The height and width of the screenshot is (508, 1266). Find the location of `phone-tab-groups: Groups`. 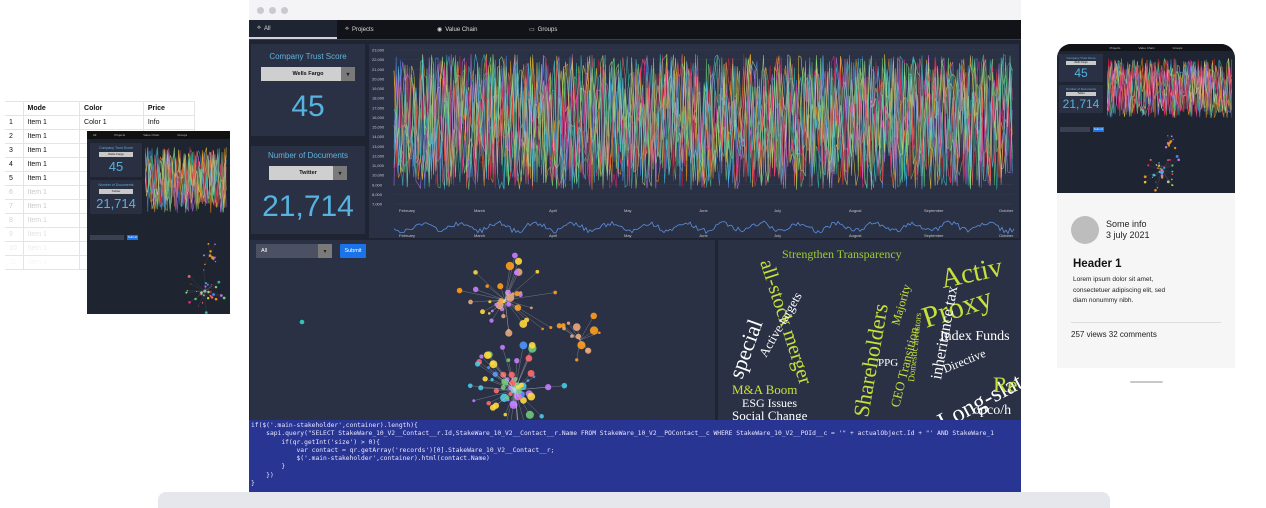

phone-tab-groups: Groups is located at coordinates (1178, 48).